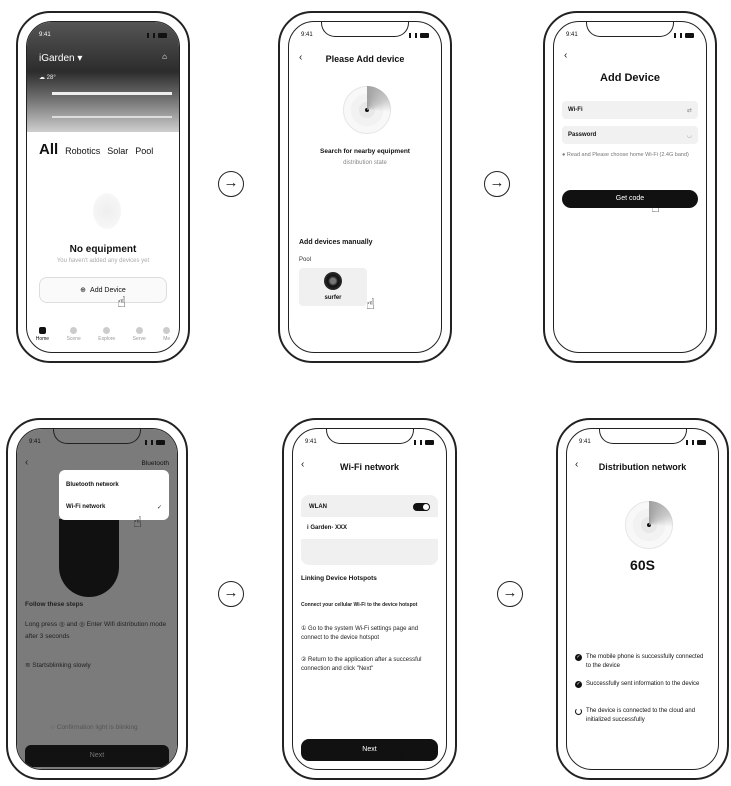 The image size is (731, 786). What do you see at coordinates (630, 199) in the screenshot?
I see `get-code-button: Get code` at bounding box center [630, 199].